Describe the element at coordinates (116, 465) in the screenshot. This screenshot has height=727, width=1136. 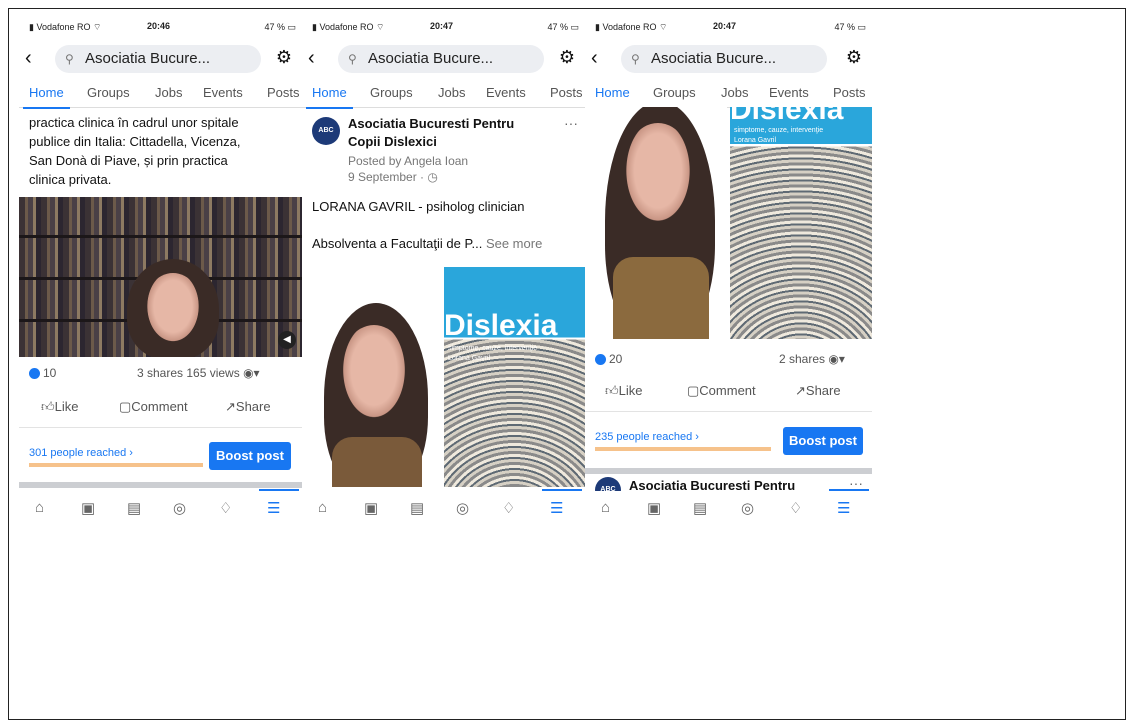
I see `reach-bar` at that location.